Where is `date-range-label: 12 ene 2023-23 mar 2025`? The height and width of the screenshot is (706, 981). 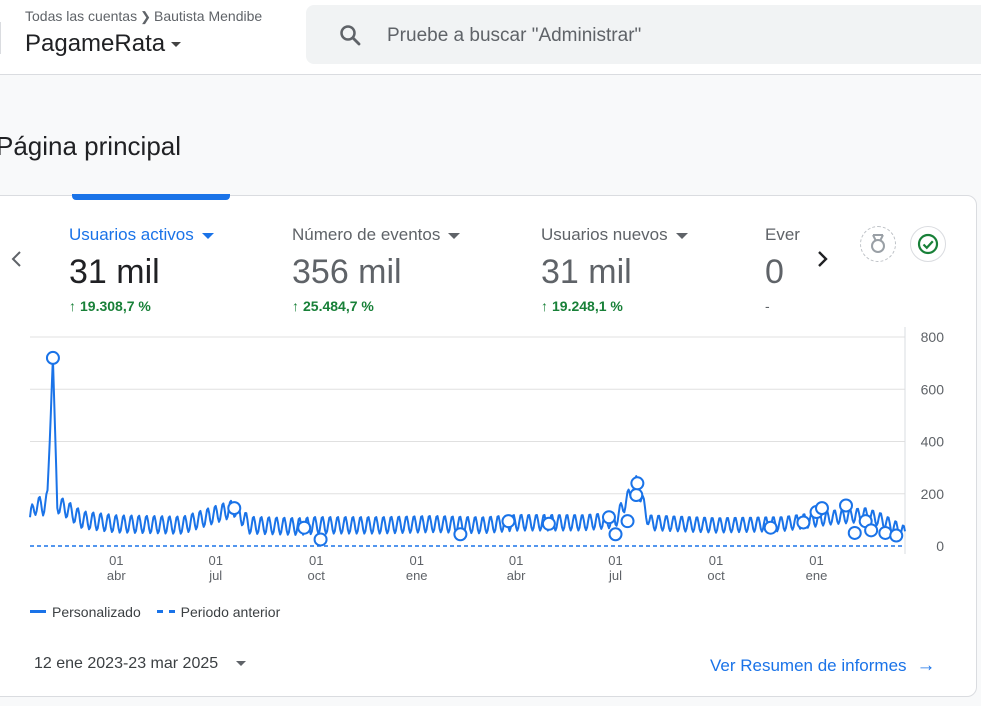 date-range-label: 12 ene 2023-23 mar 2025 is located at coordinates (126, 663).